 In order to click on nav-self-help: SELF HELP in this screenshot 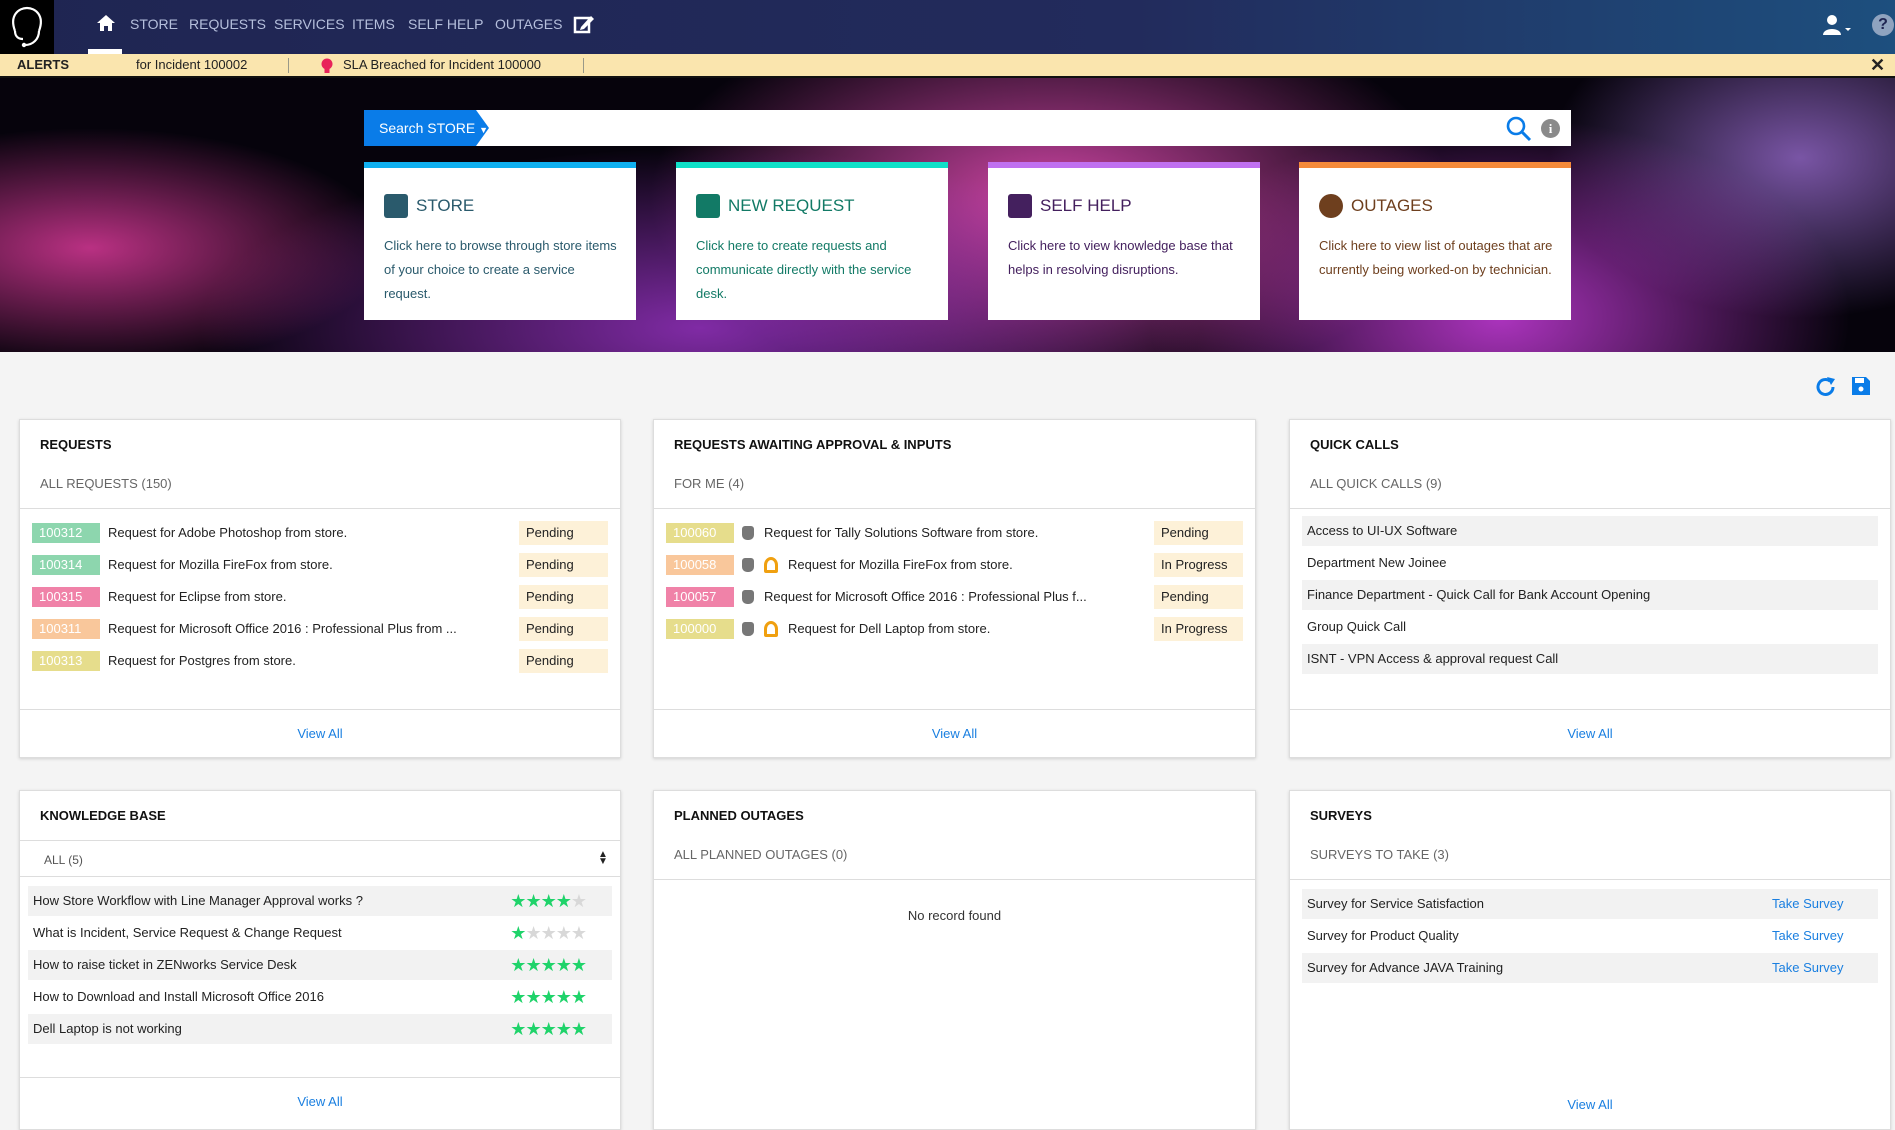, I will do `click(445, 27)`.